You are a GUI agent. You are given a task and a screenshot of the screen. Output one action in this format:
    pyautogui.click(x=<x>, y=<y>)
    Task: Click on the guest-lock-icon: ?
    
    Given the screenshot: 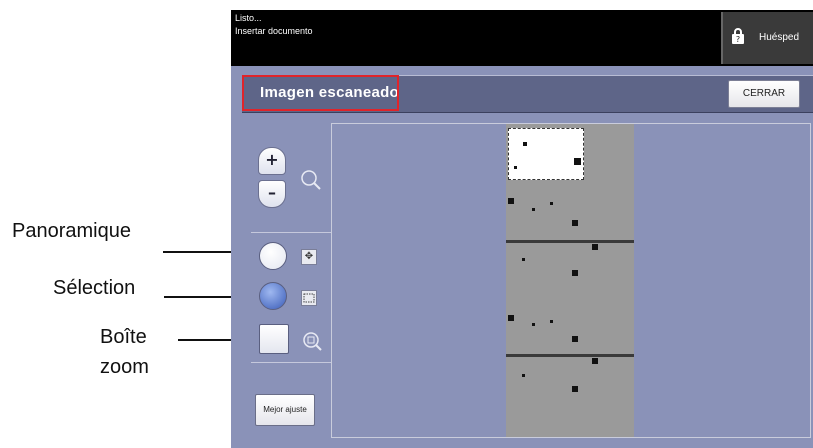 What is the action you would take?
    pyautogui.click(x=738, y=36)
    